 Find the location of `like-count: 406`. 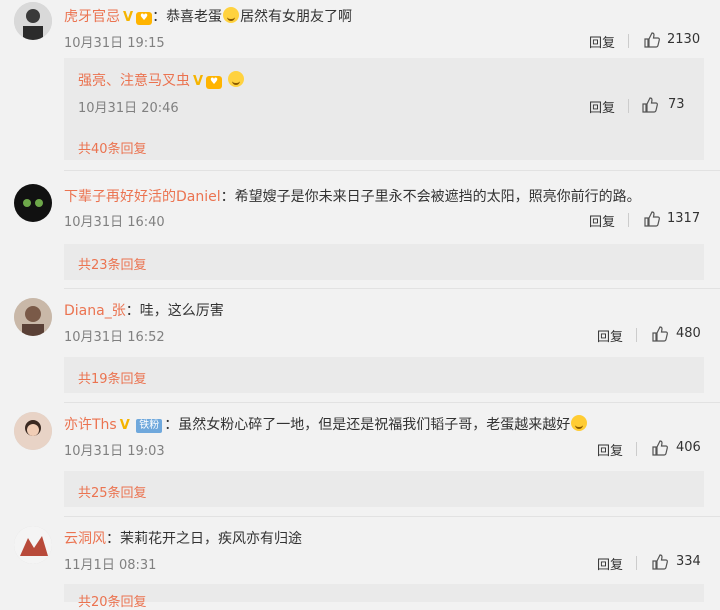

like-count: 406 is located at coordinates (688, 447).